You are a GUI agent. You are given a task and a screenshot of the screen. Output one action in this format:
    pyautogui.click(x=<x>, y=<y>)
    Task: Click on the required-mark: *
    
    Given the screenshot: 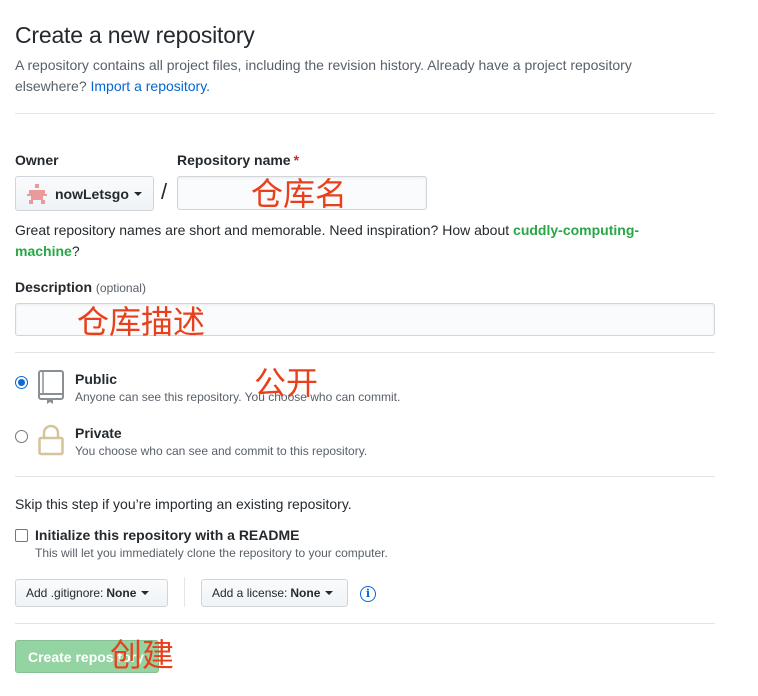 What is the action you would take?
    pyautogui.click(x=296, y=160)
    